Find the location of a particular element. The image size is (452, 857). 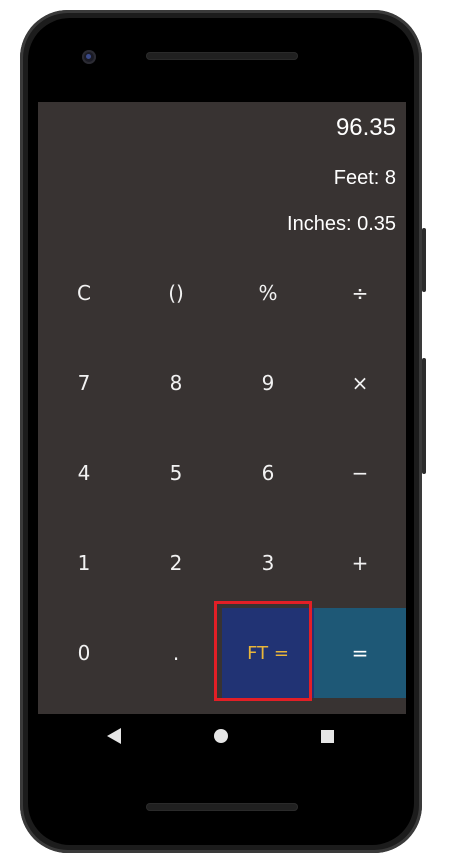

home-circle-icon is located at coordinates (221, 736).